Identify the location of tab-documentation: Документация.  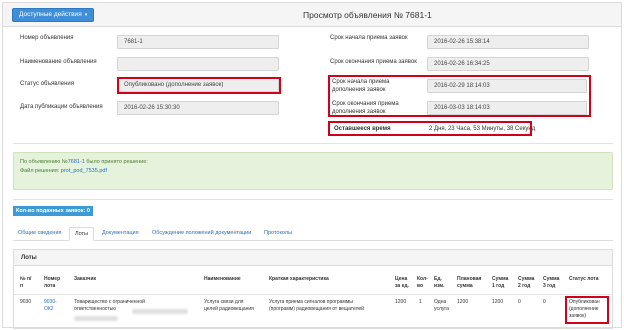
(120, 234).